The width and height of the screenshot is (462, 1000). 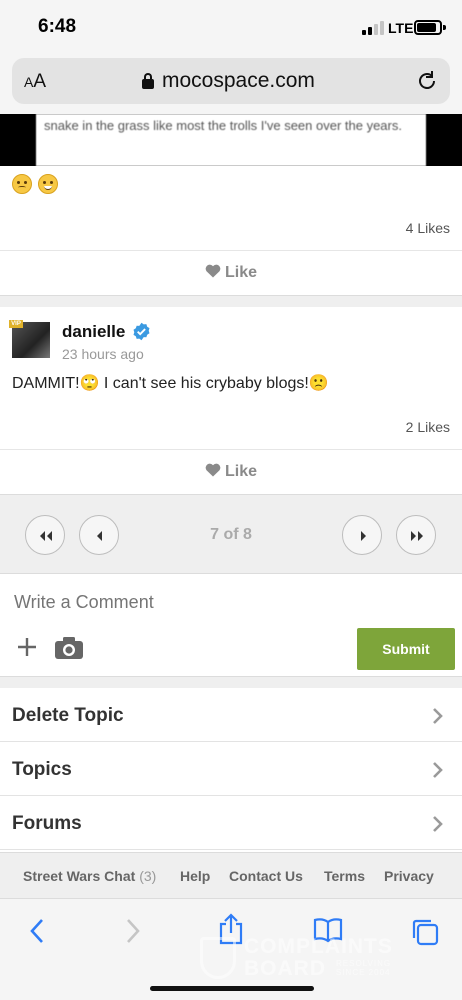 I want to click on last-page-icon, so click(x=417, y=536).